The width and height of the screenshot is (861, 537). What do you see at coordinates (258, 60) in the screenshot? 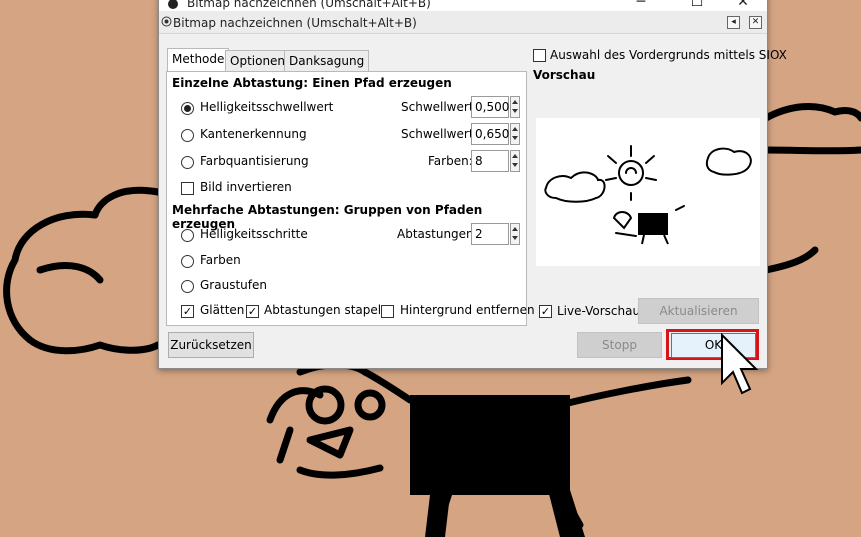
I see `tab-optionen: Optionen` at bounding box center [258, 60].